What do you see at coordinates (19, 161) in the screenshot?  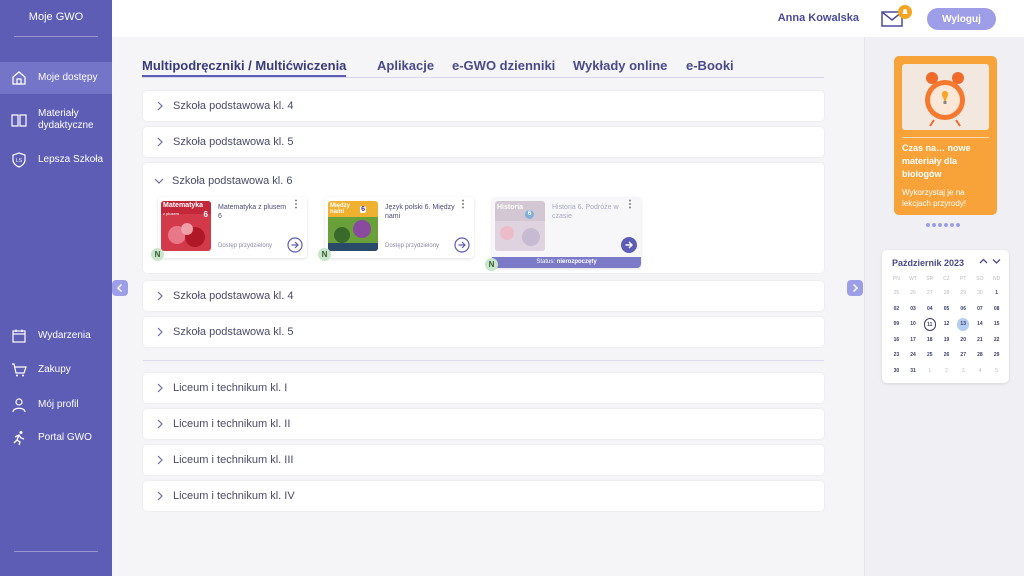 I see `svg-text: LS` at bounding box center [19, 161].